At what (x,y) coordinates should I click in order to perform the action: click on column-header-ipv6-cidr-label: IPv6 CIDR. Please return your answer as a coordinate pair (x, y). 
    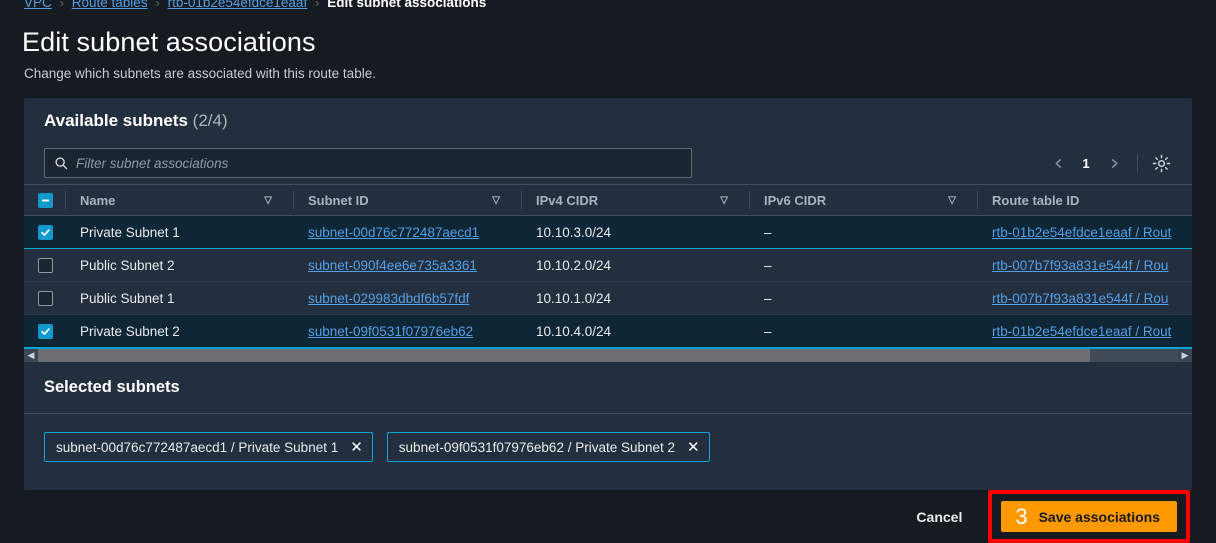
    Looking at the image, I should click on (795, 200).